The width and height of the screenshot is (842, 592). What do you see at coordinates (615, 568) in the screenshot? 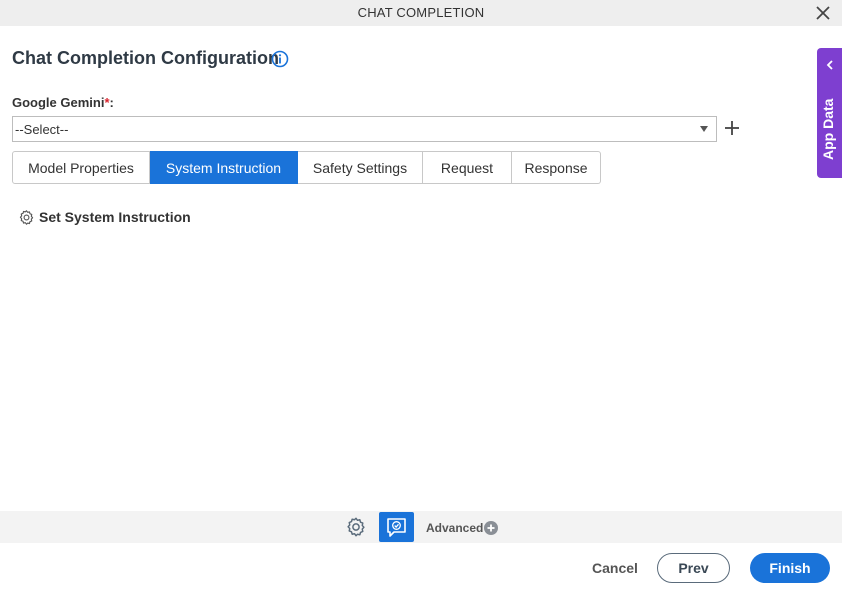
I see `cancel-button: Cancel` at bounding box center [615, 568].